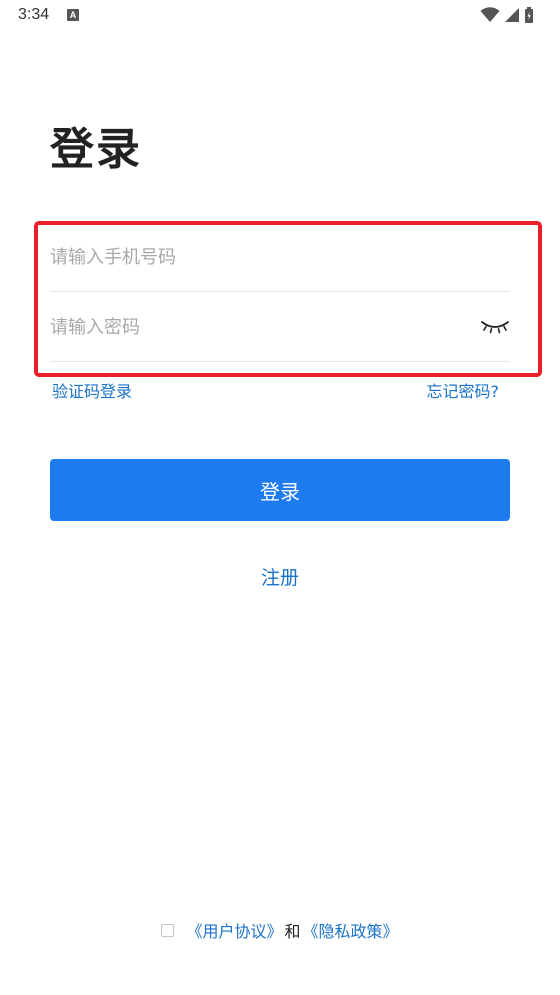 Image resolution: width=560 pixels, height=995 pixels. What do you see at coordinates (512, 15) in the screenshot?
I see `signal-icon` at bounding box center [512, 15].